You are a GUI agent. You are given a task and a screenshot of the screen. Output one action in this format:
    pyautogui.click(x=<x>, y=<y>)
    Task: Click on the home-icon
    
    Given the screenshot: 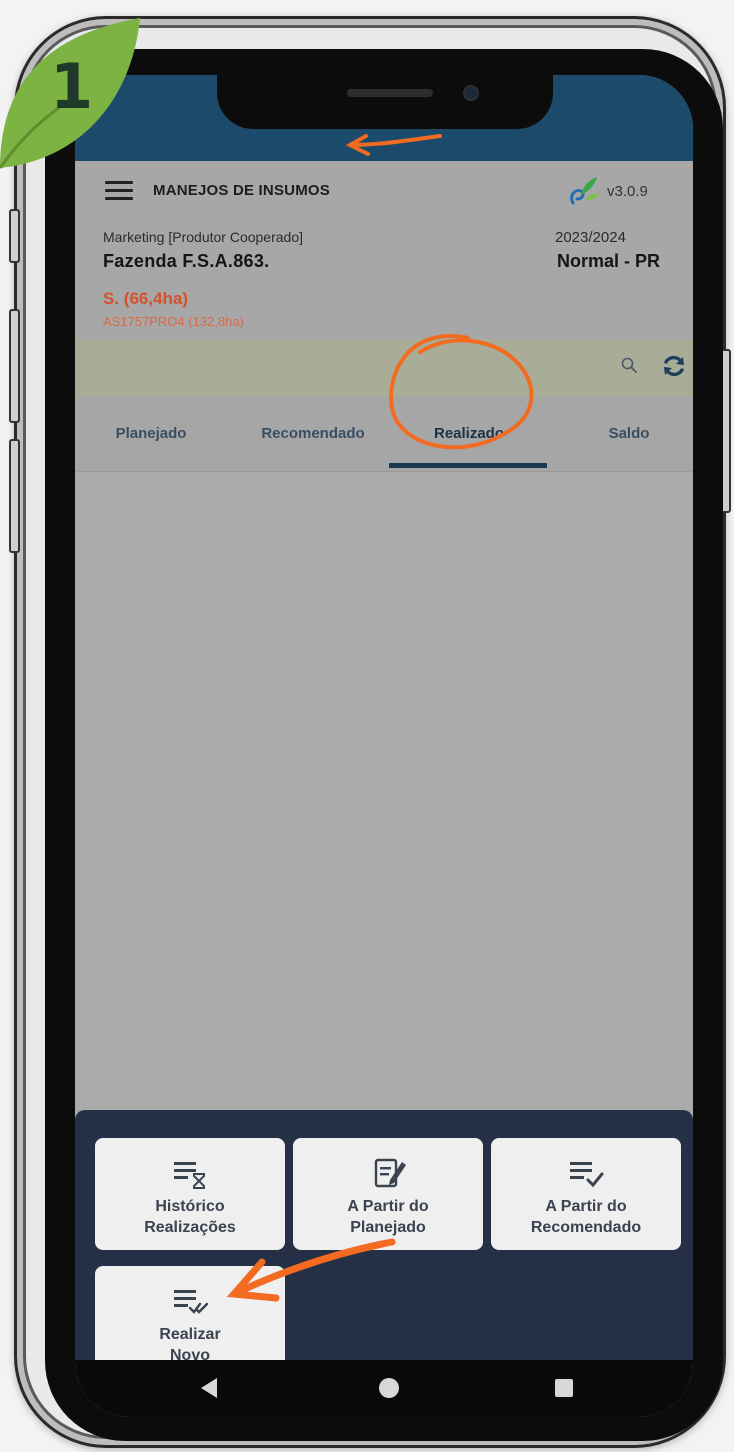 What is the action you would take?
    pyautogui.click(x=389, y=1388)
    